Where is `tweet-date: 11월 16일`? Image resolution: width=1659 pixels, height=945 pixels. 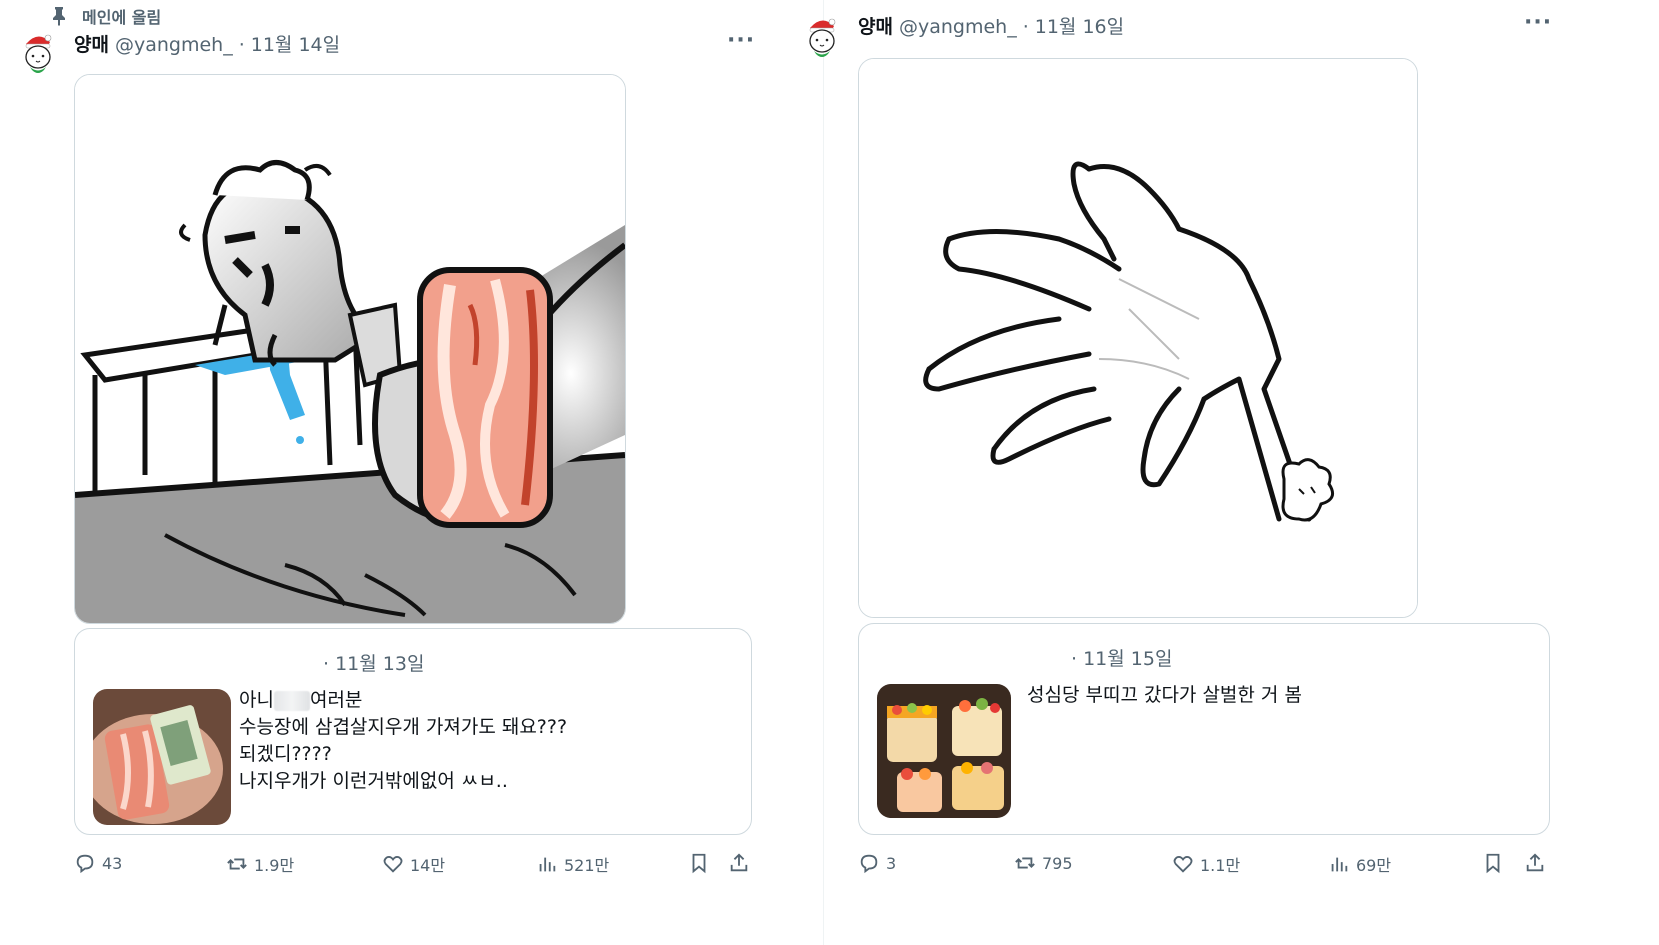 tweet-date: 11월 16일 is located at coordinates (1079, 25).